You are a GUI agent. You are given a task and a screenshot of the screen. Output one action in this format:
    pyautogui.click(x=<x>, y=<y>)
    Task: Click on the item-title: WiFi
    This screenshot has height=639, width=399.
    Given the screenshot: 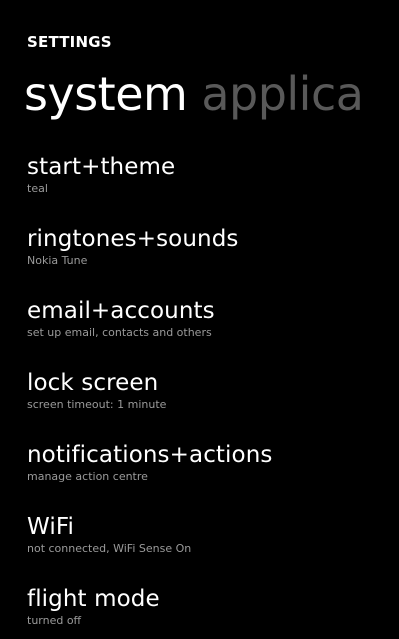 What is the action you would take?
    pyautogui.click(x=50, y=527)
    